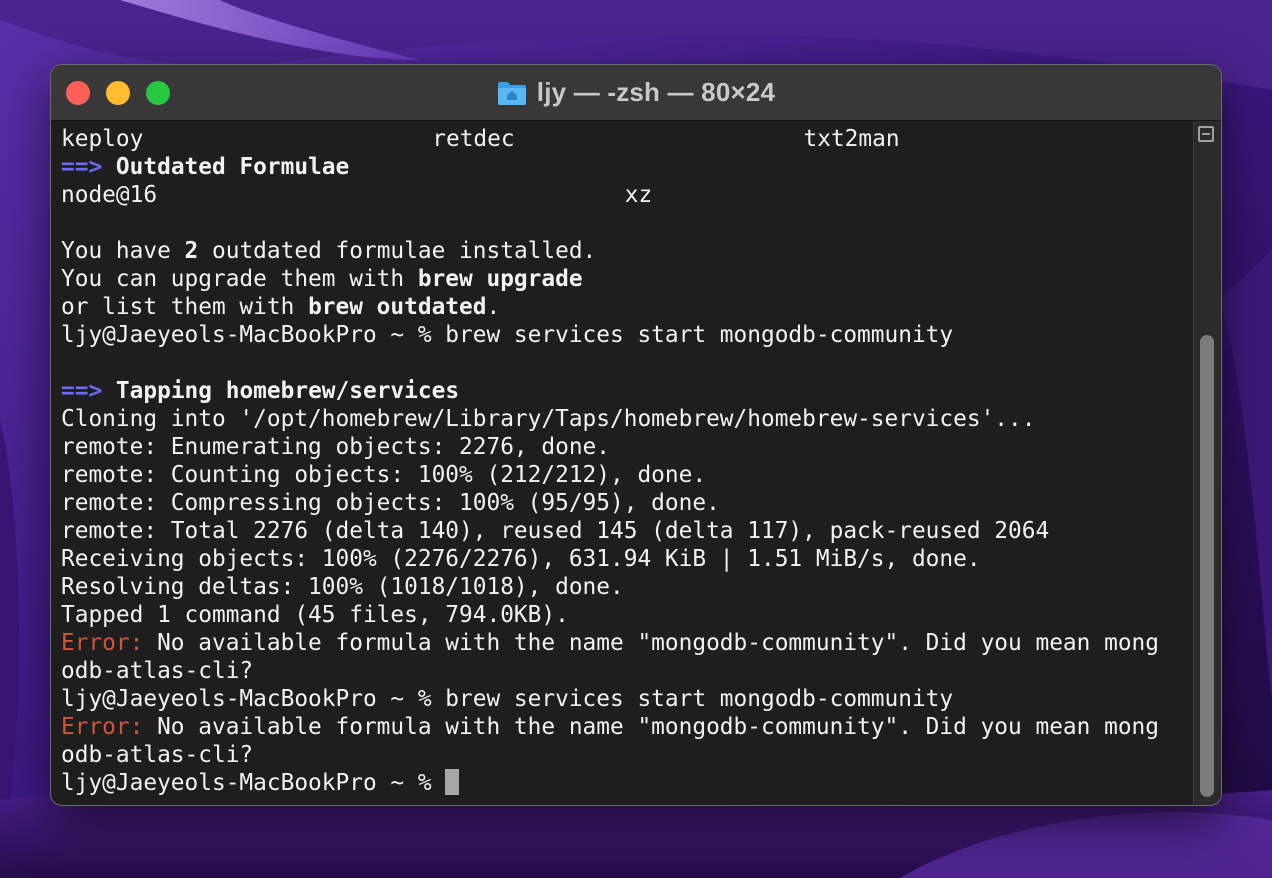  I want to click on line-text: remote: Enumerating objects: 2276, done., so click(335, 447).